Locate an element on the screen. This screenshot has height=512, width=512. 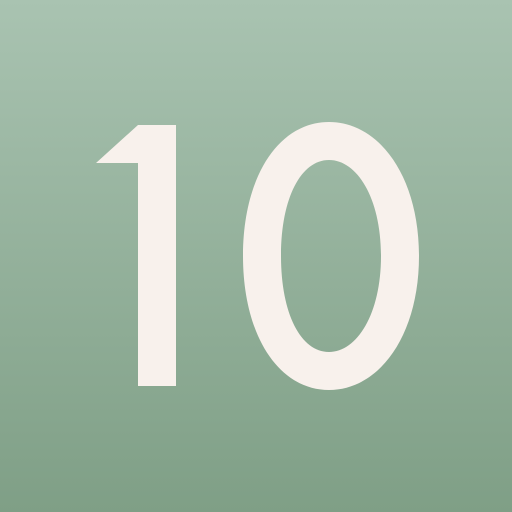
digit-one is located at coordinates (136, 255).